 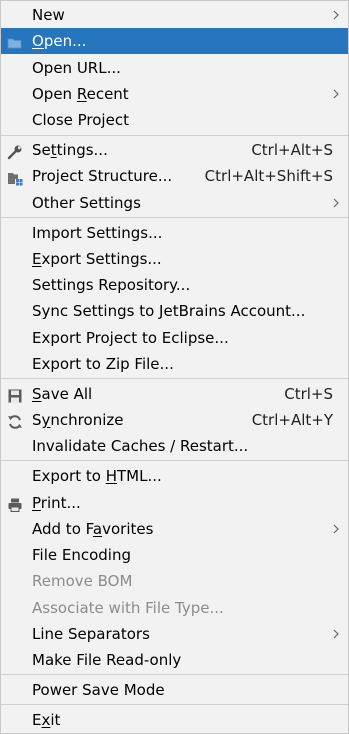 What do you see at coordinates (15, 41) in the screenshot?
I see `folder-icon` at bounding box center [15, 41].